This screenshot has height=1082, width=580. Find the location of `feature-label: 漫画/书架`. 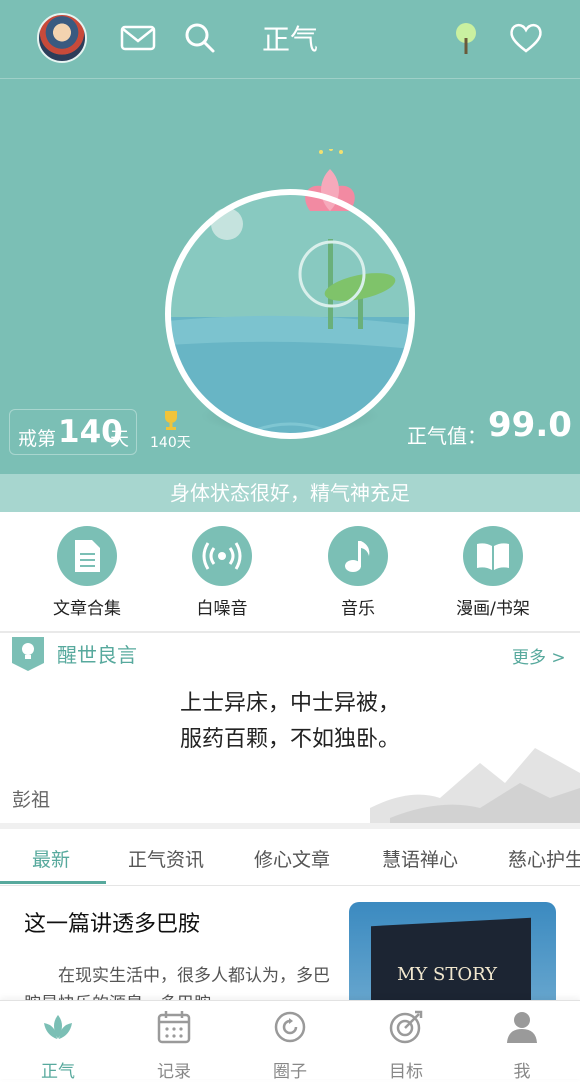

feature-label: 漫画/书架 is located at coordinates (493, 609).